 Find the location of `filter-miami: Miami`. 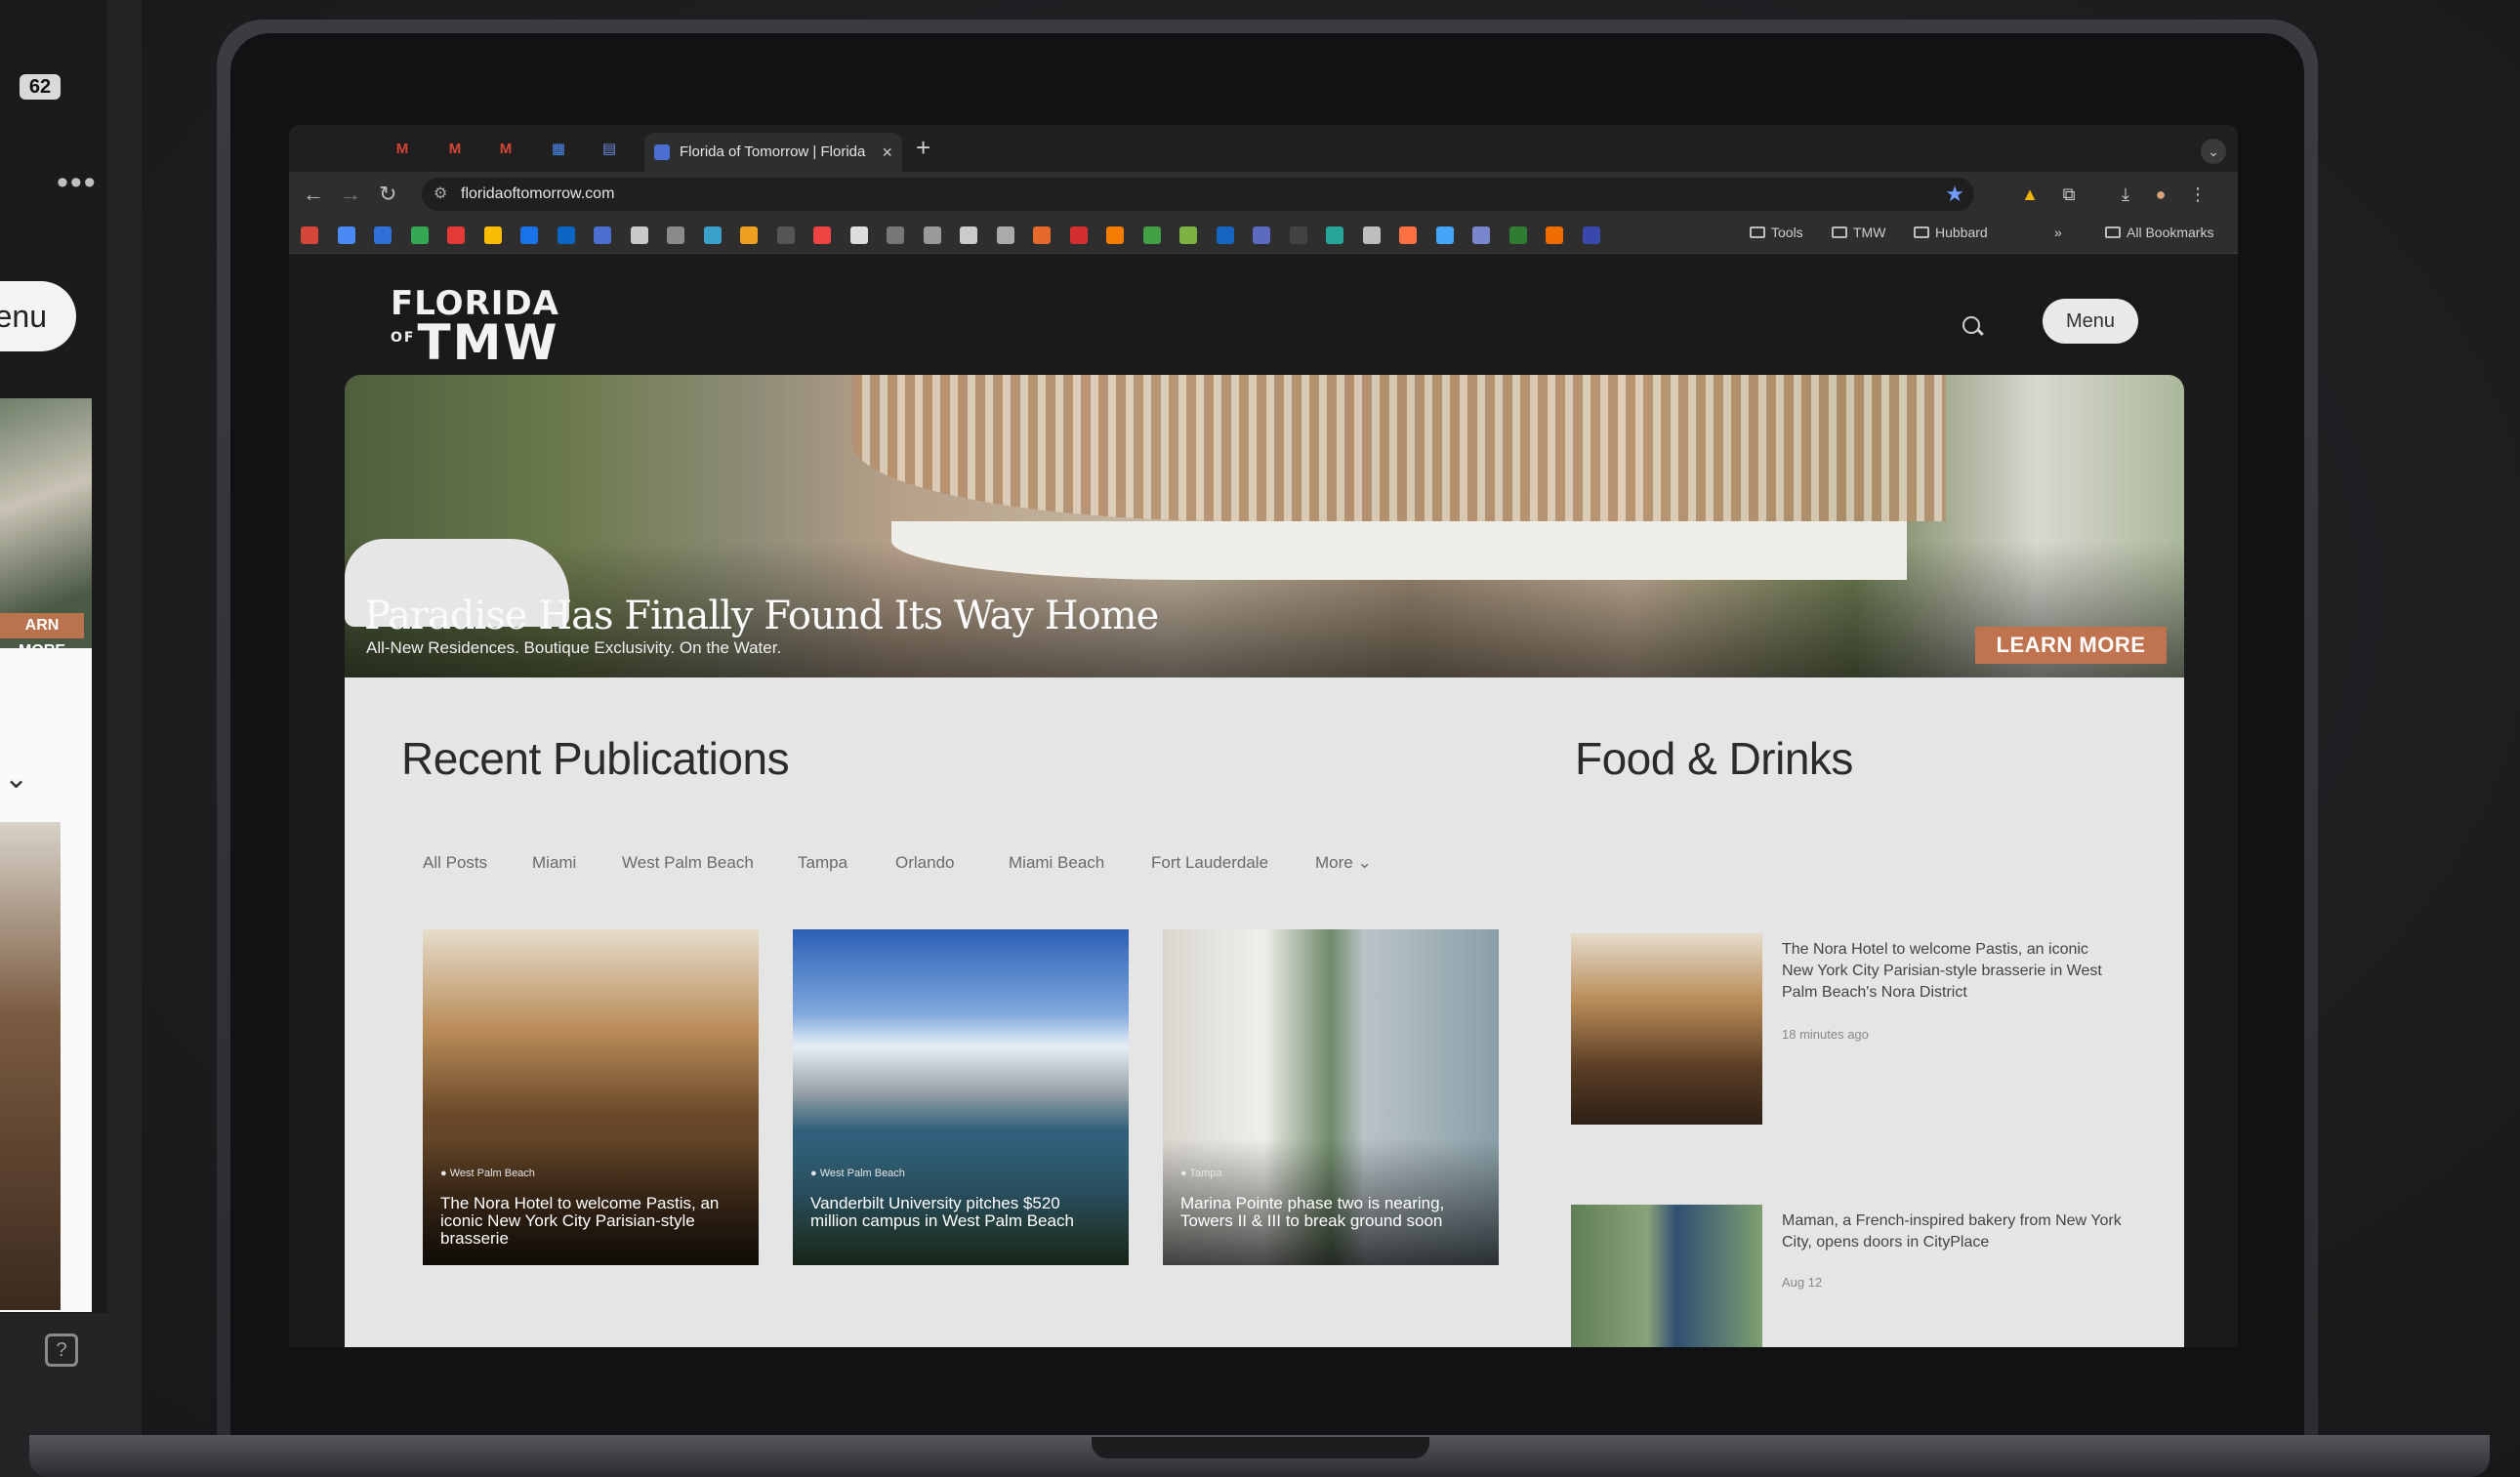

filter-miami: Miami is located at coordinates (554, 863).